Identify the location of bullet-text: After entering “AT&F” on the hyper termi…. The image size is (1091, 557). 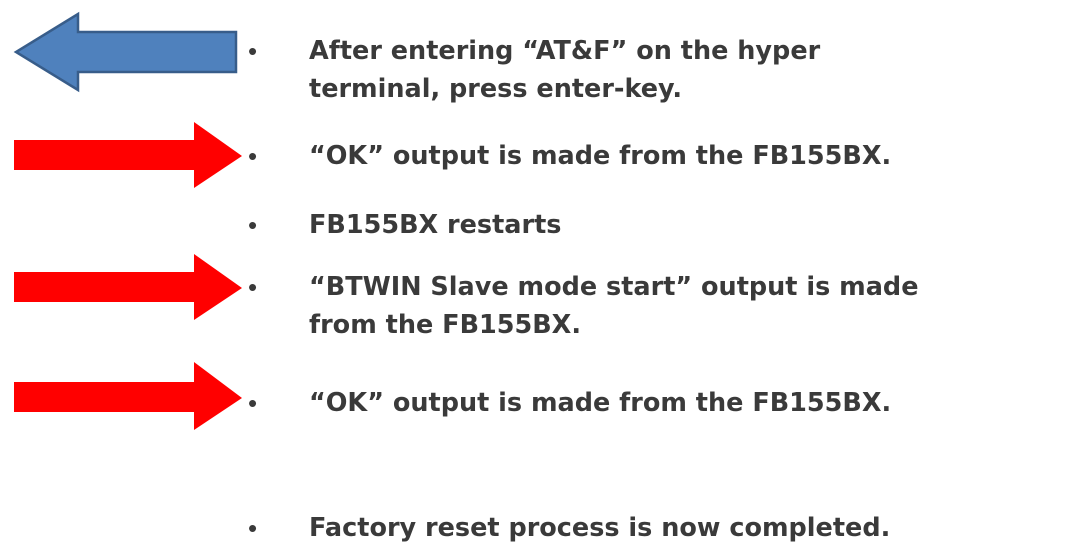
(565, 70).